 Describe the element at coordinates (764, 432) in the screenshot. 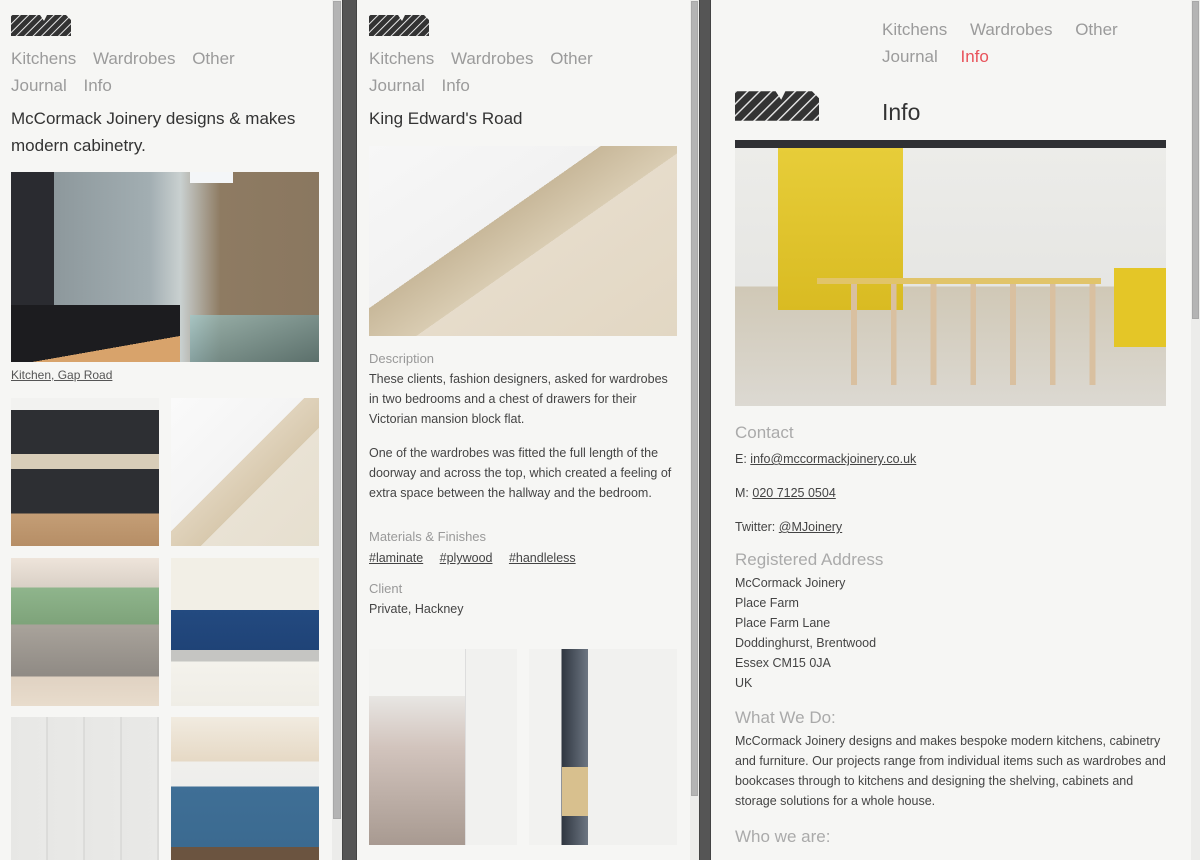

I see `contact-heading: Contact` at that location.